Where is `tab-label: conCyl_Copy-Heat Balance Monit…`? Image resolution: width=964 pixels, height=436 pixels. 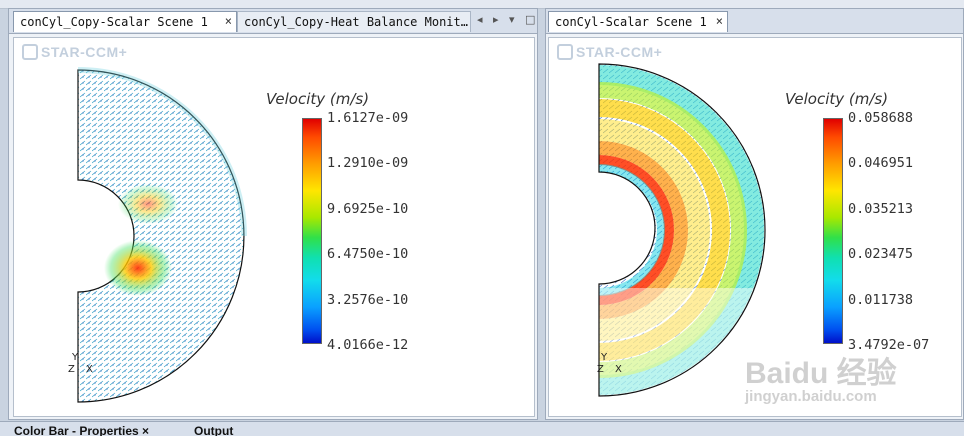
tab-label: conCyl_Copy-Heat Balance Monit… is located at coordinates (356, 22).